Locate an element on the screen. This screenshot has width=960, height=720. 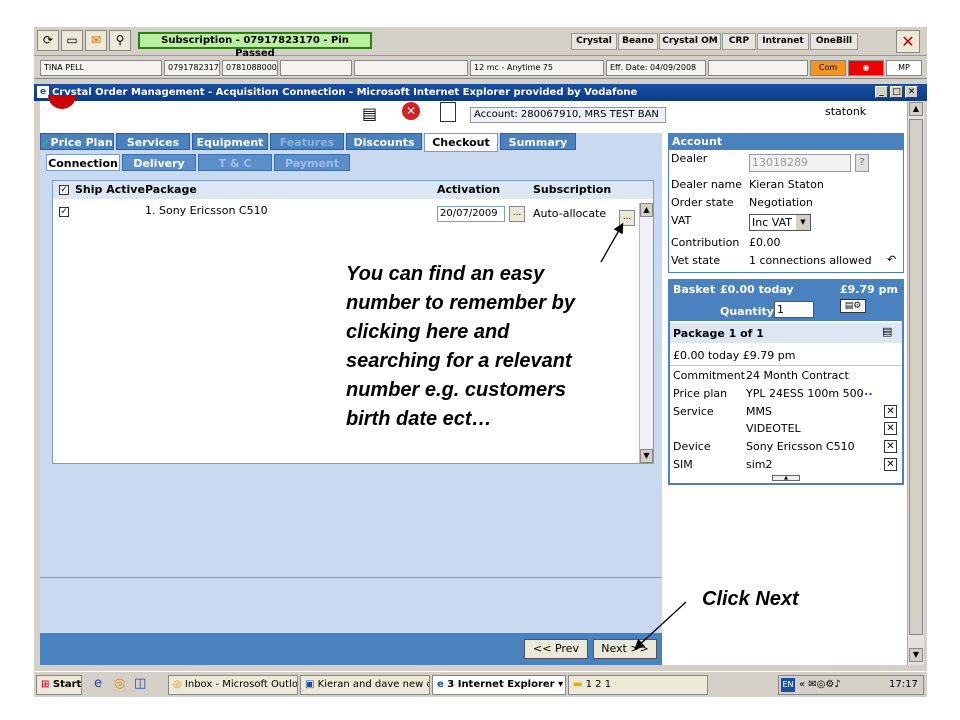
annotation-arrows is located at coordinates (643, 436).